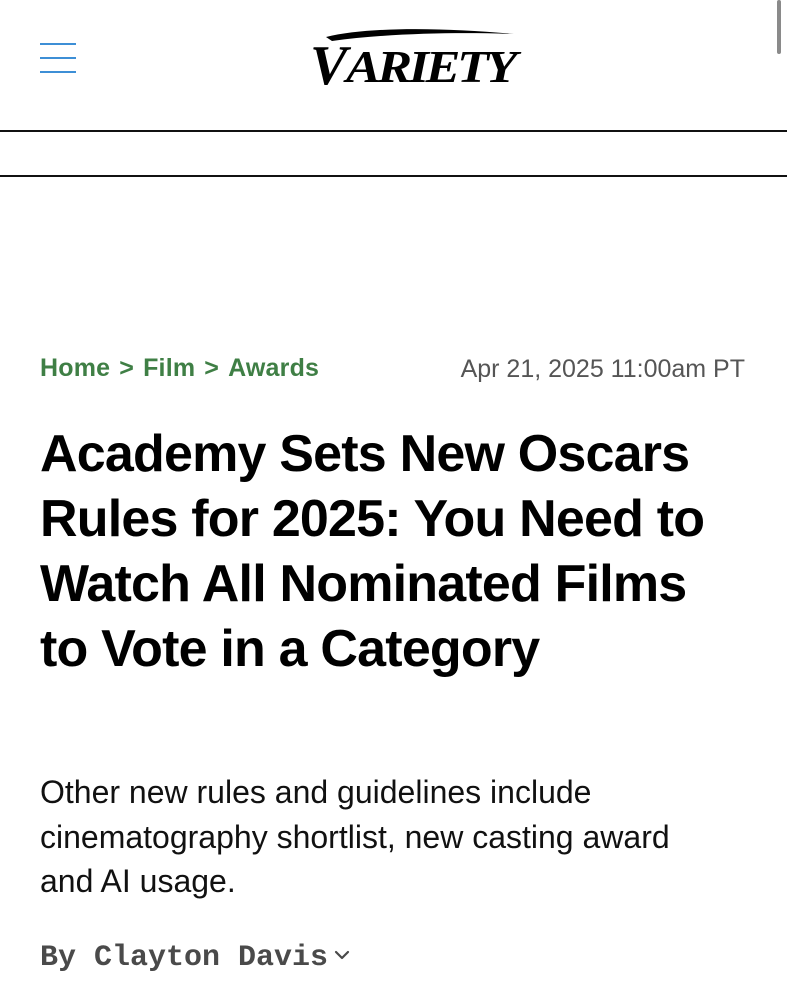 The width and height of the screenshot is (787, 1000). I want to click on breadcrumb-film-link: Film, so click(169, 368).